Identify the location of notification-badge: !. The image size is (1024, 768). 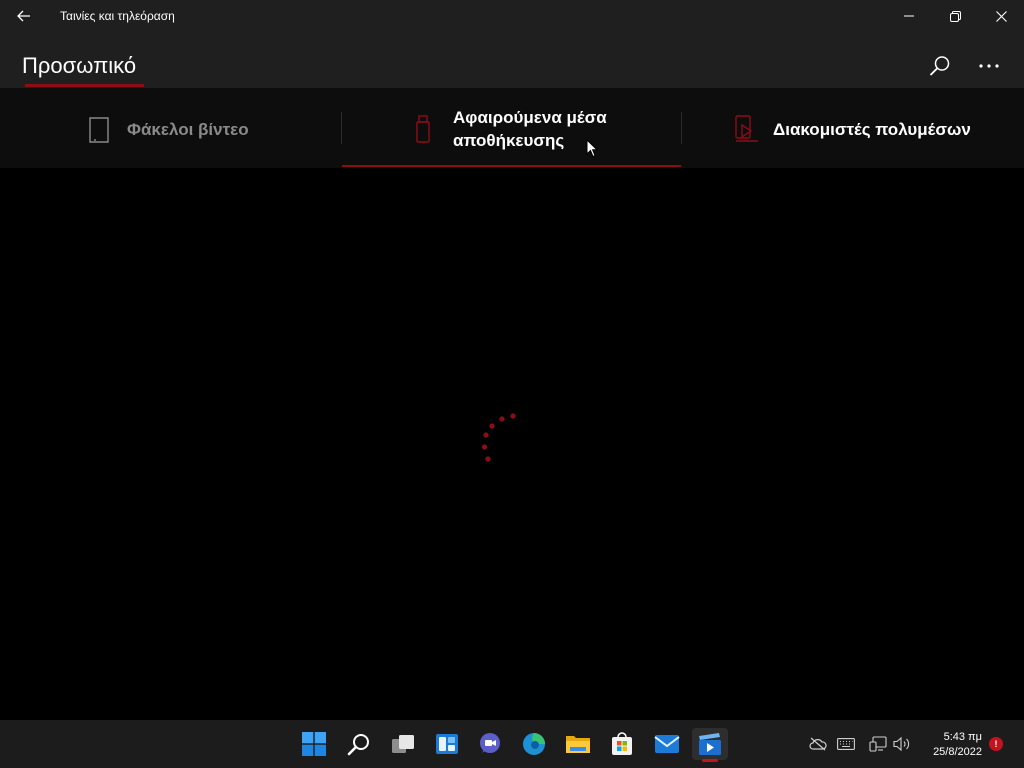
(996, 744).